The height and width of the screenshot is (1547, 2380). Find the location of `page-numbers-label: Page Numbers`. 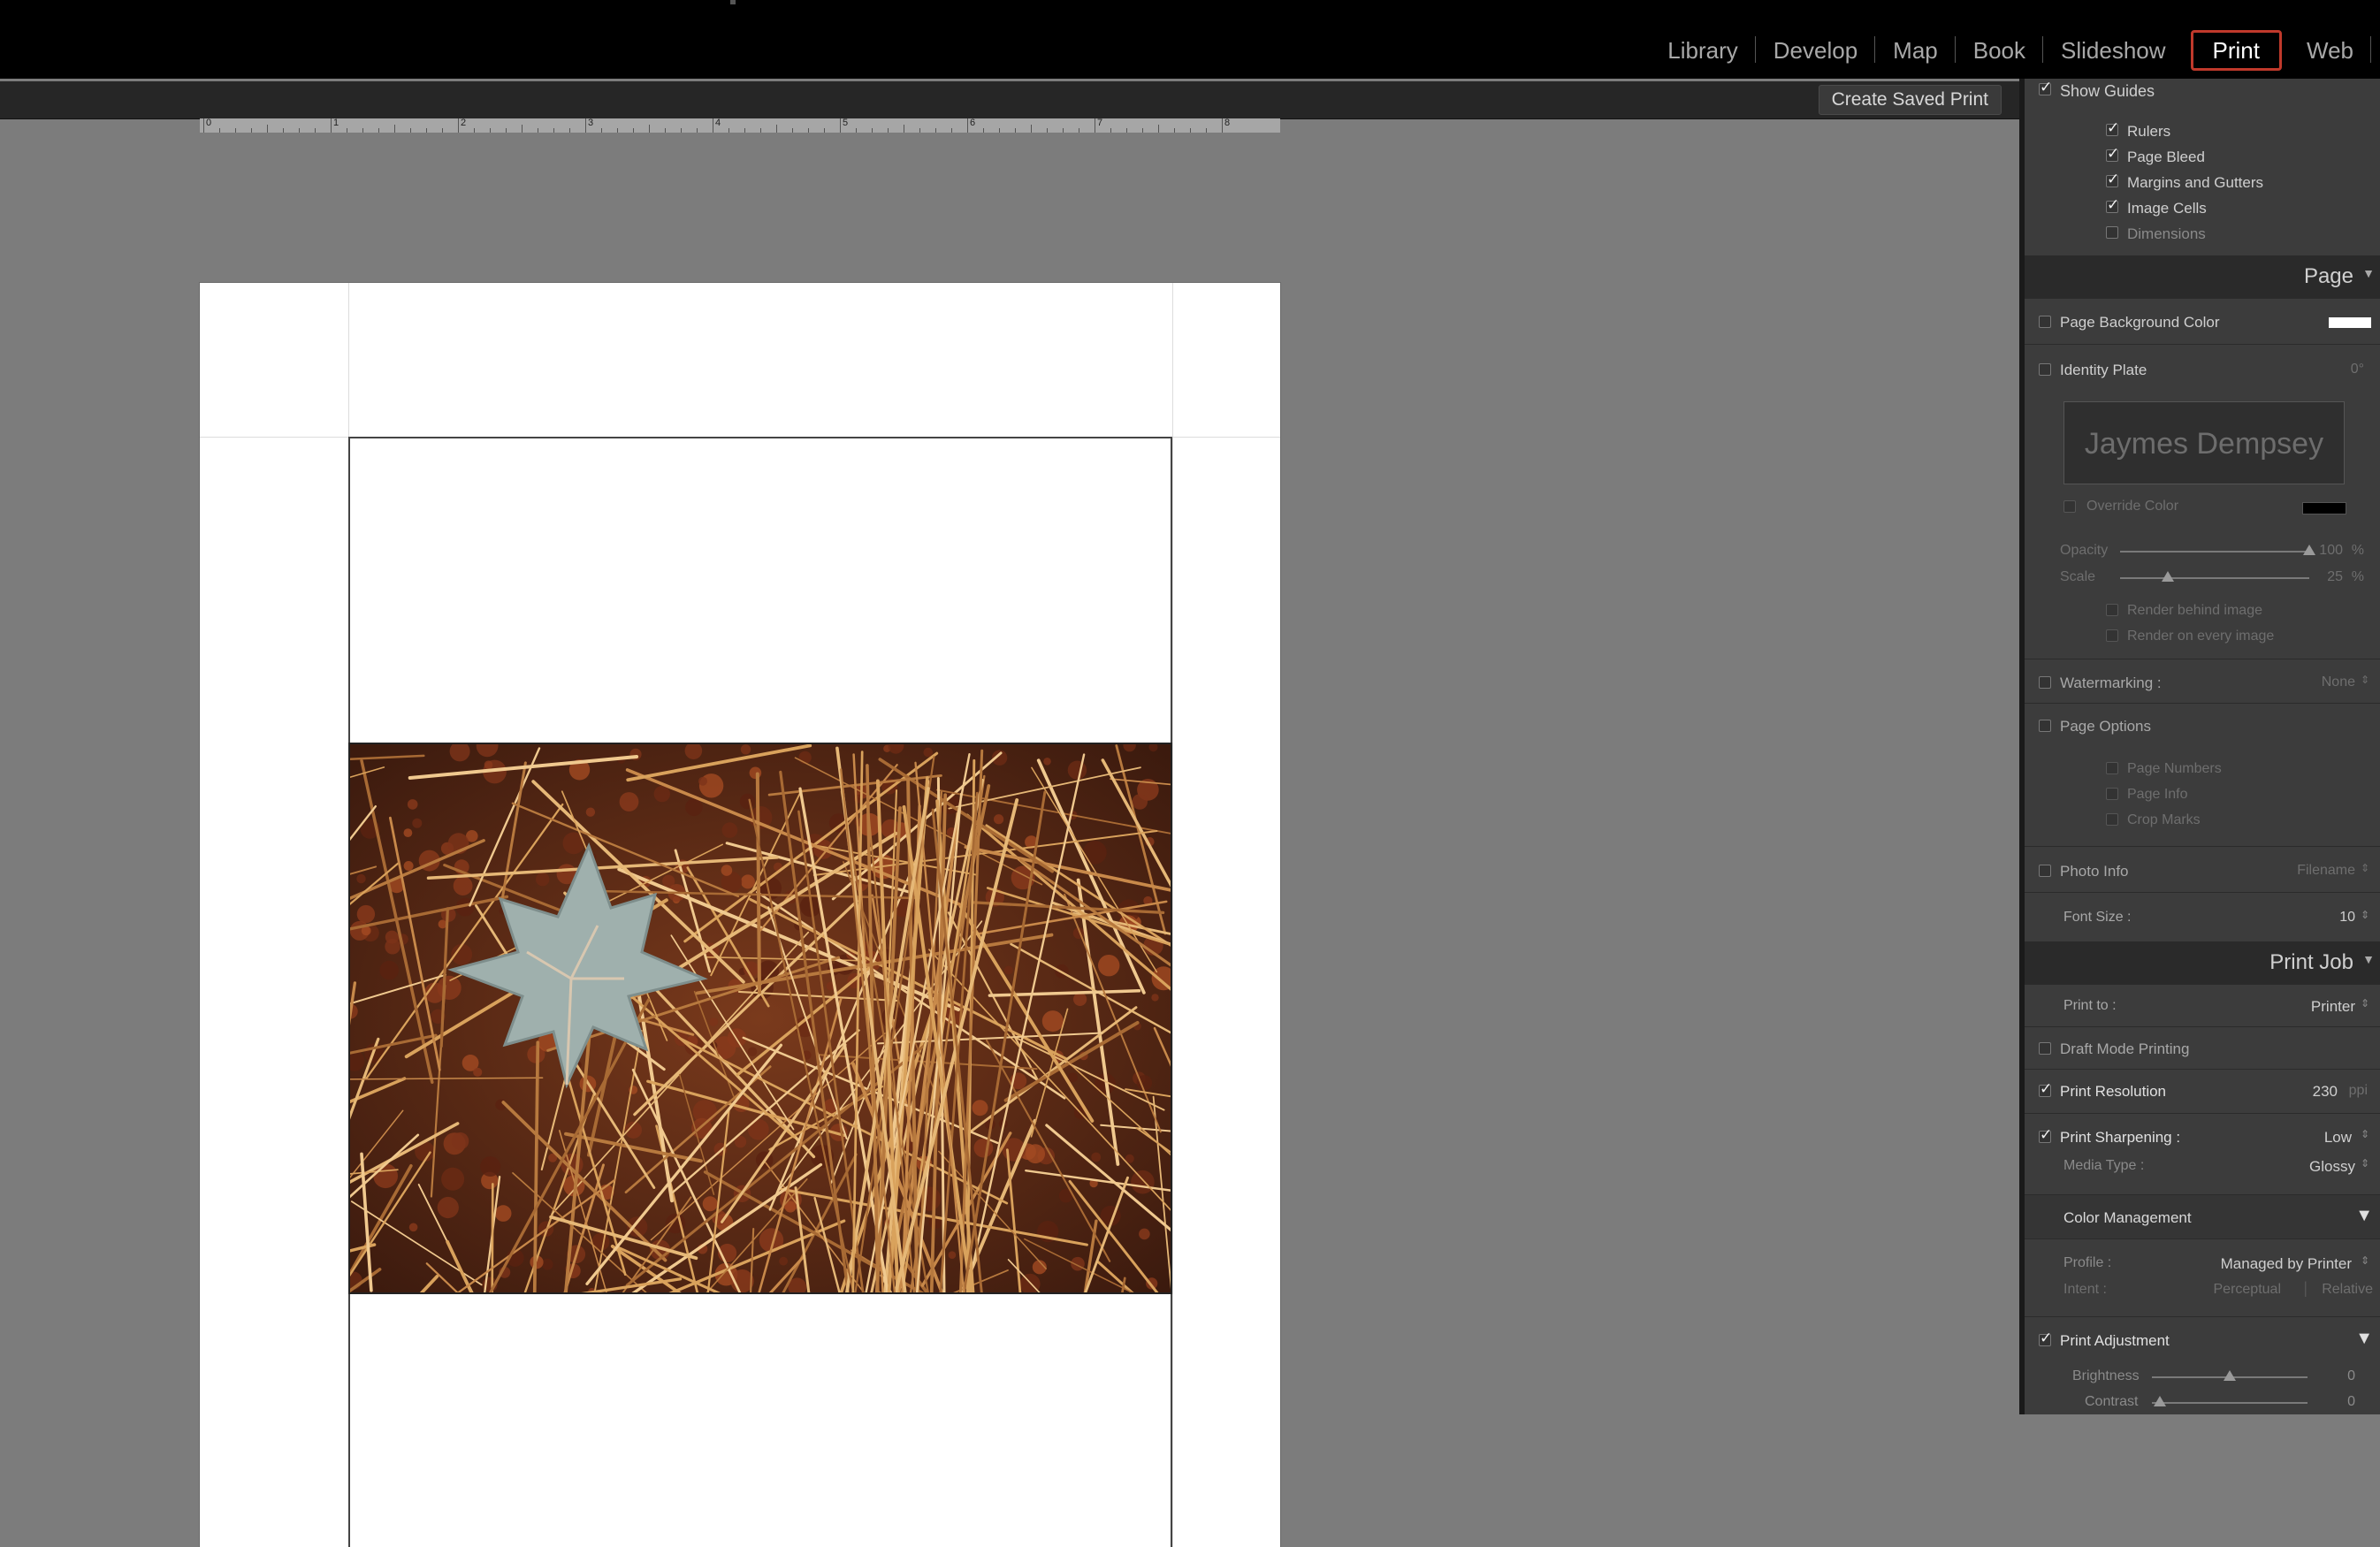

page-numbers-label: Page Numbers is located at coordinates (2174, 769).